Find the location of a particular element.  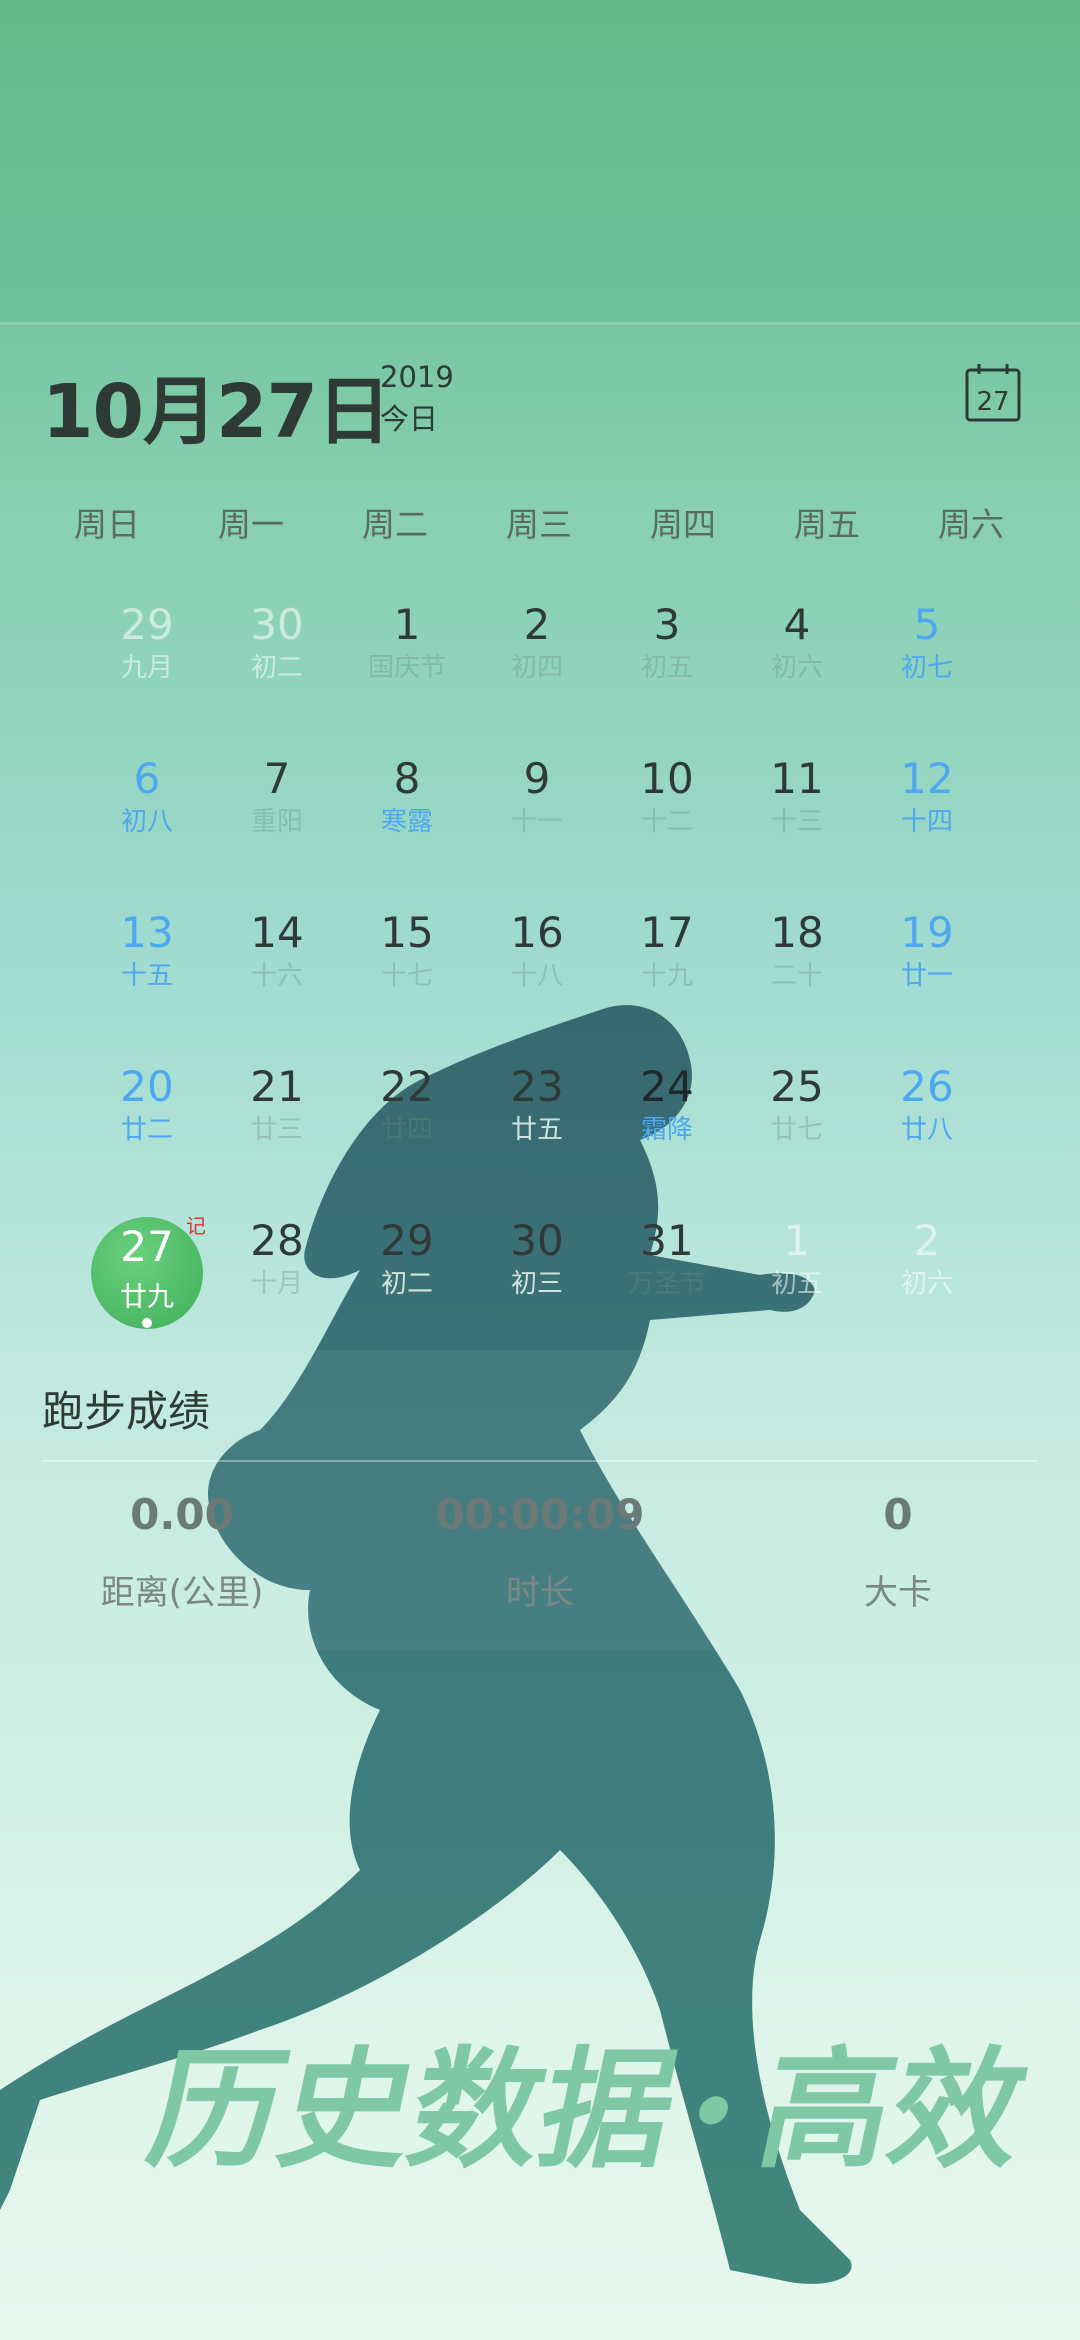

weekday-thu: 周四 is located at coordinates (683, 524).